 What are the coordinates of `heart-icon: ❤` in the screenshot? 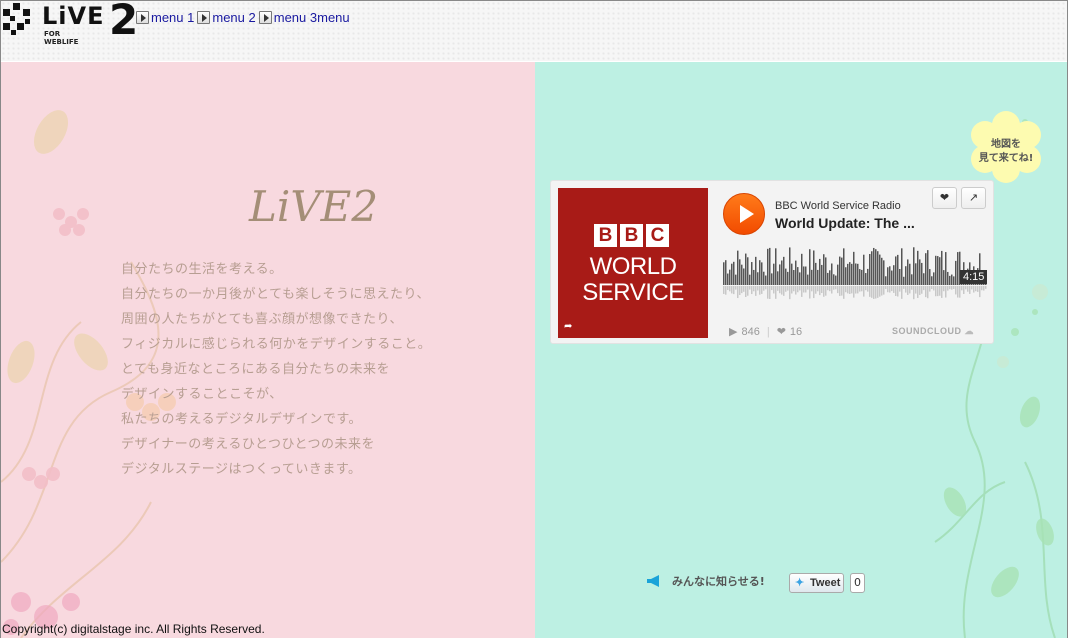 It's located at (944, 197).